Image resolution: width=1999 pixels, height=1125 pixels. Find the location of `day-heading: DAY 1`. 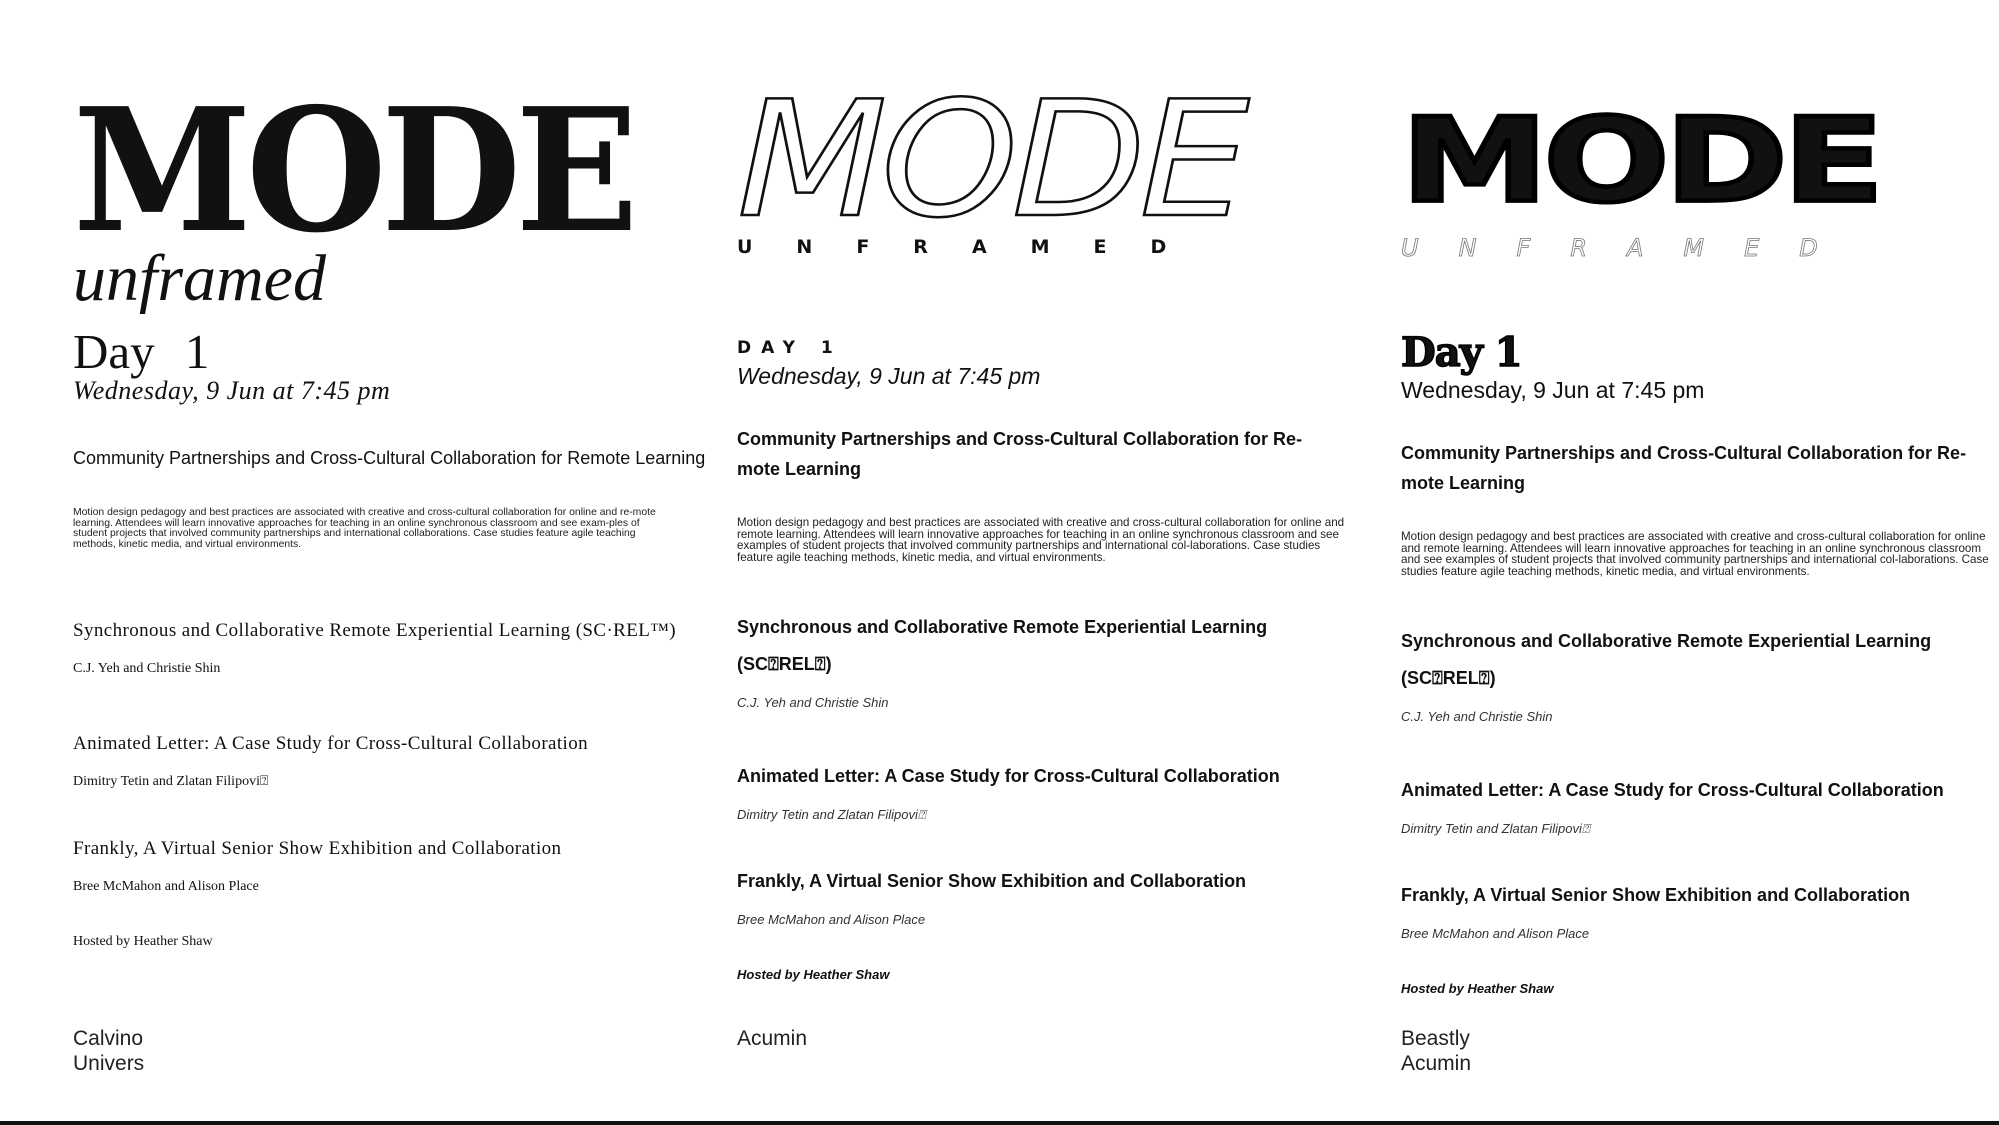

day-heading: DAY 1 is located at coordinates (790, 348).